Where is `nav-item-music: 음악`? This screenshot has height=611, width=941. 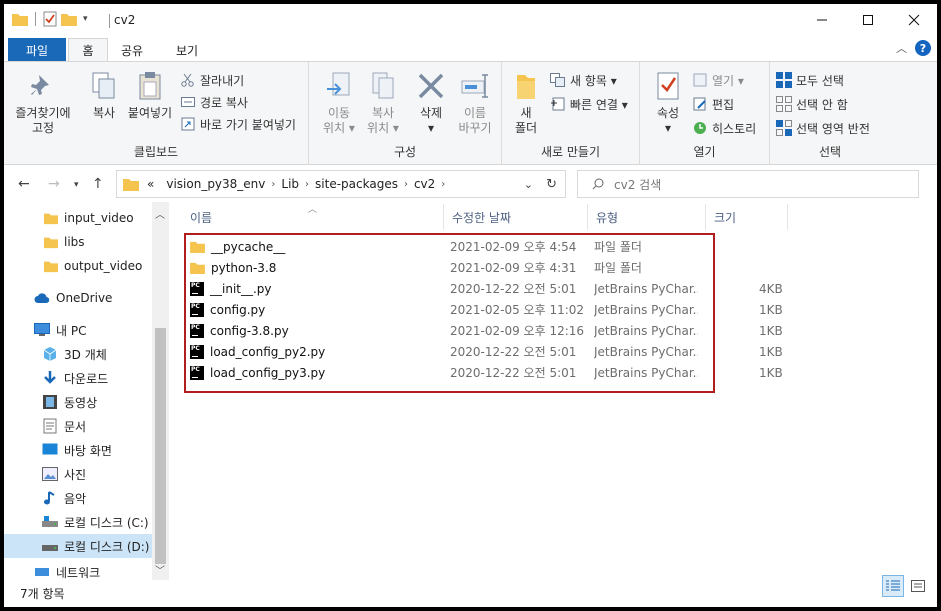 nav-item-music: 음악 is located at coordinates (78, 498).